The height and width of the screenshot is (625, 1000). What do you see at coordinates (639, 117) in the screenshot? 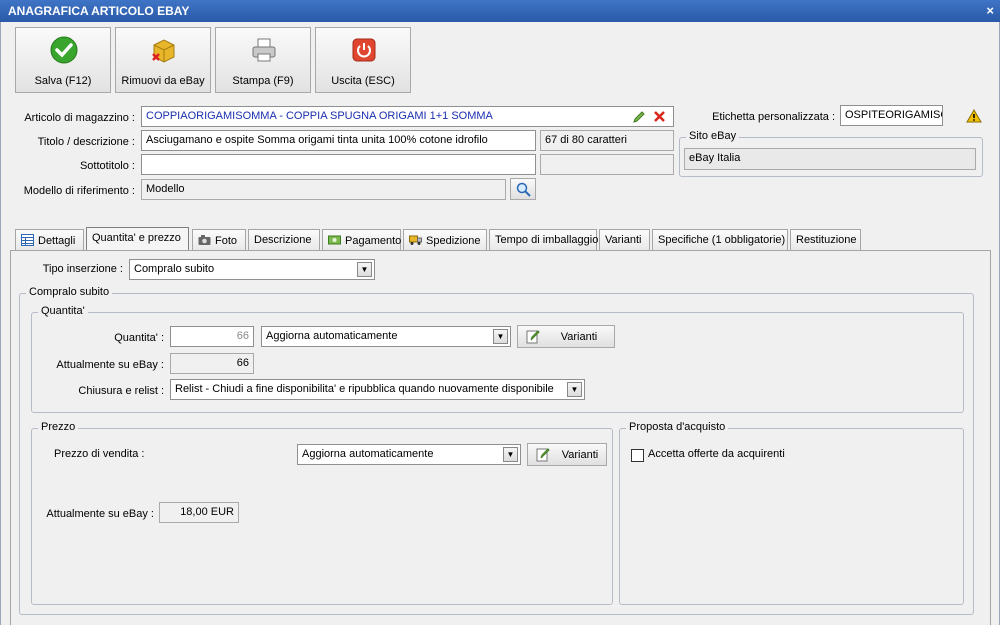
I see `pencil-icon` at bounding box center [639, 117].